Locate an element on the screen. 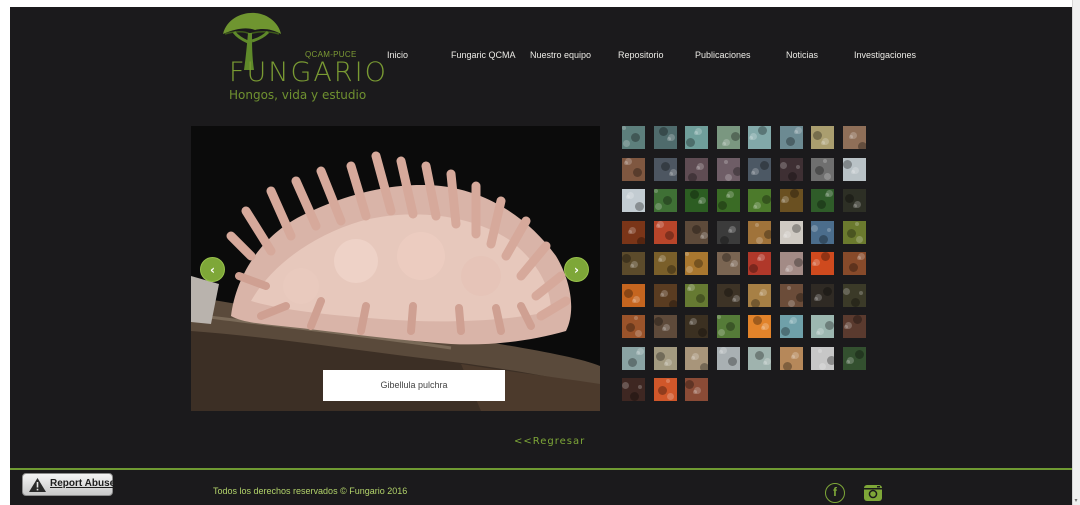 Image resolution: width=1080 pixels, height=505 pixels. thumbnail-gallery is located at coordinates (748, 268).